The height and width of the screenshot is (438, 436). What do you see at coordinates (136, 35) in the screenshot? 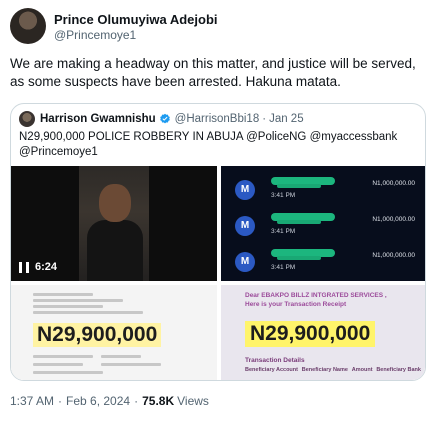
I see `author-handle: @Princemoye1` at bounding box center [136, 35].